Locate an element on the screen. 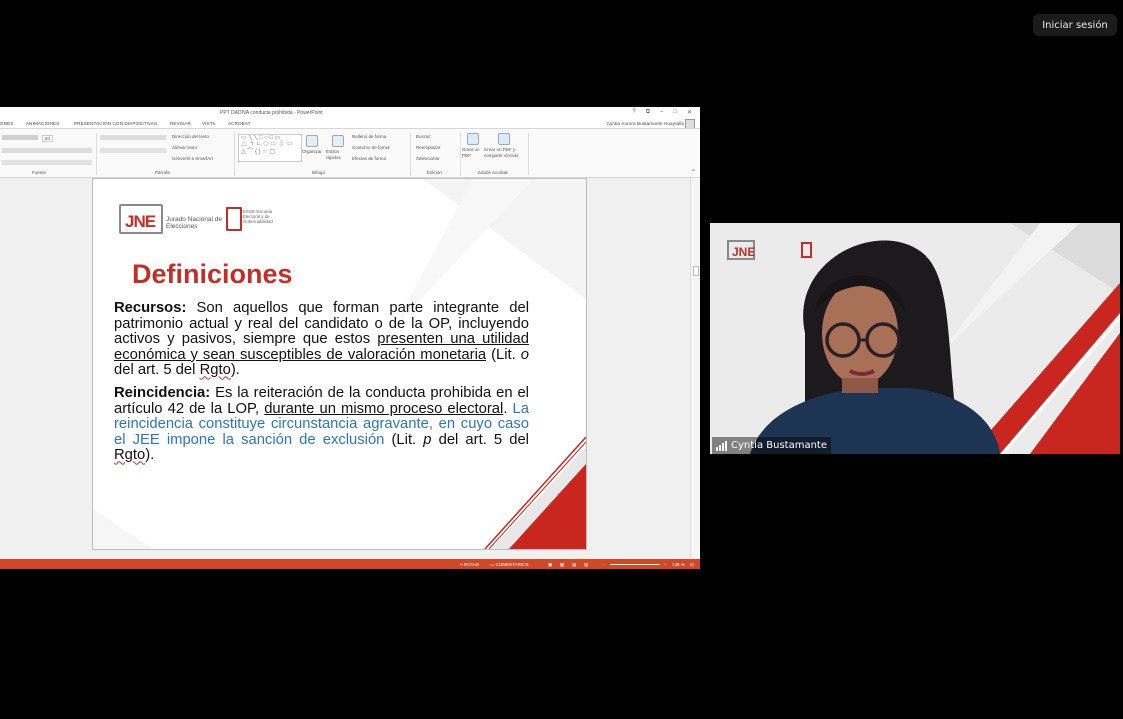 The width and height of the screenshot is (1123, 719). book-icon is located at coordinates (234, 219).